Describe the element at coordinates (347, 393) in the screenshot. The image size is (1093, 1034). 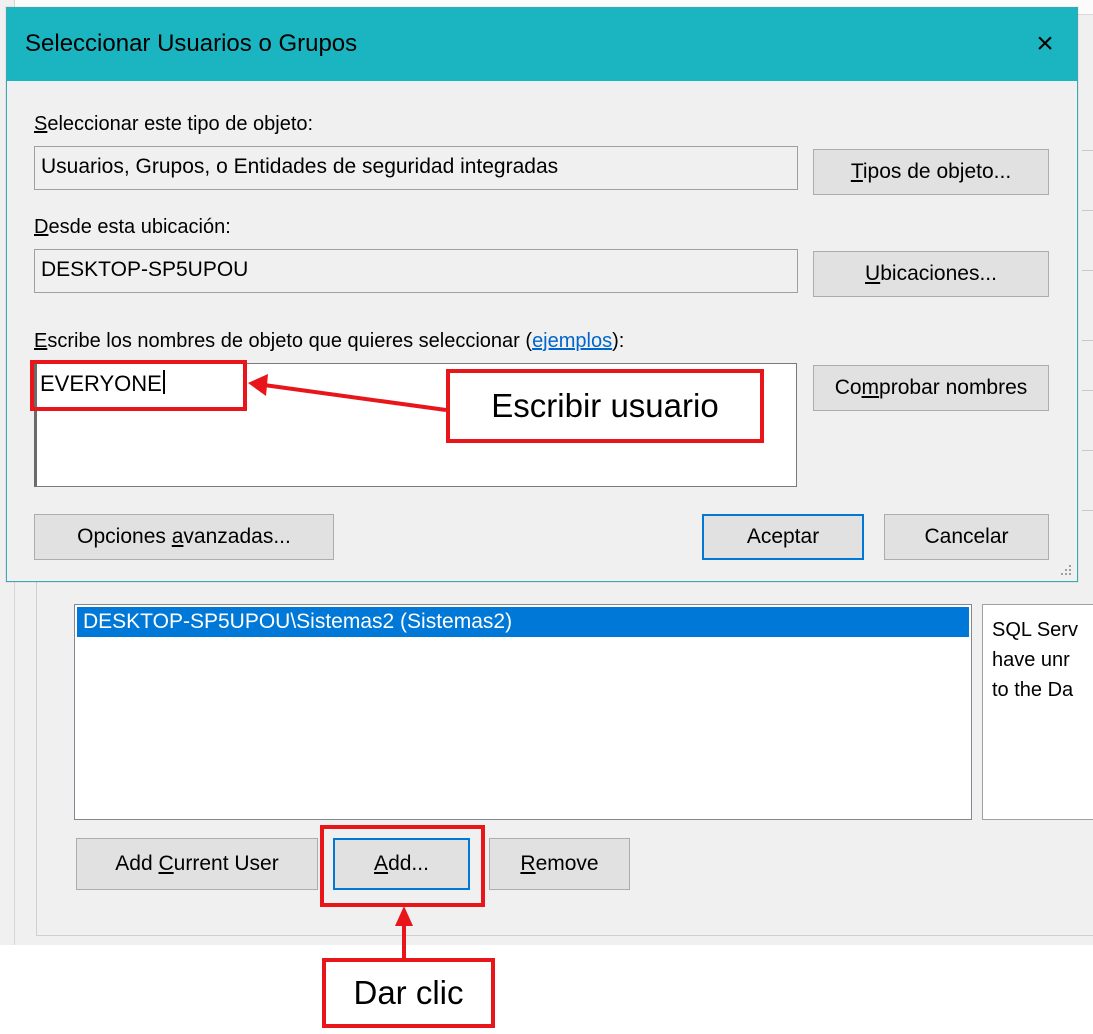
I see `arrow-to-typed-user` at that location.